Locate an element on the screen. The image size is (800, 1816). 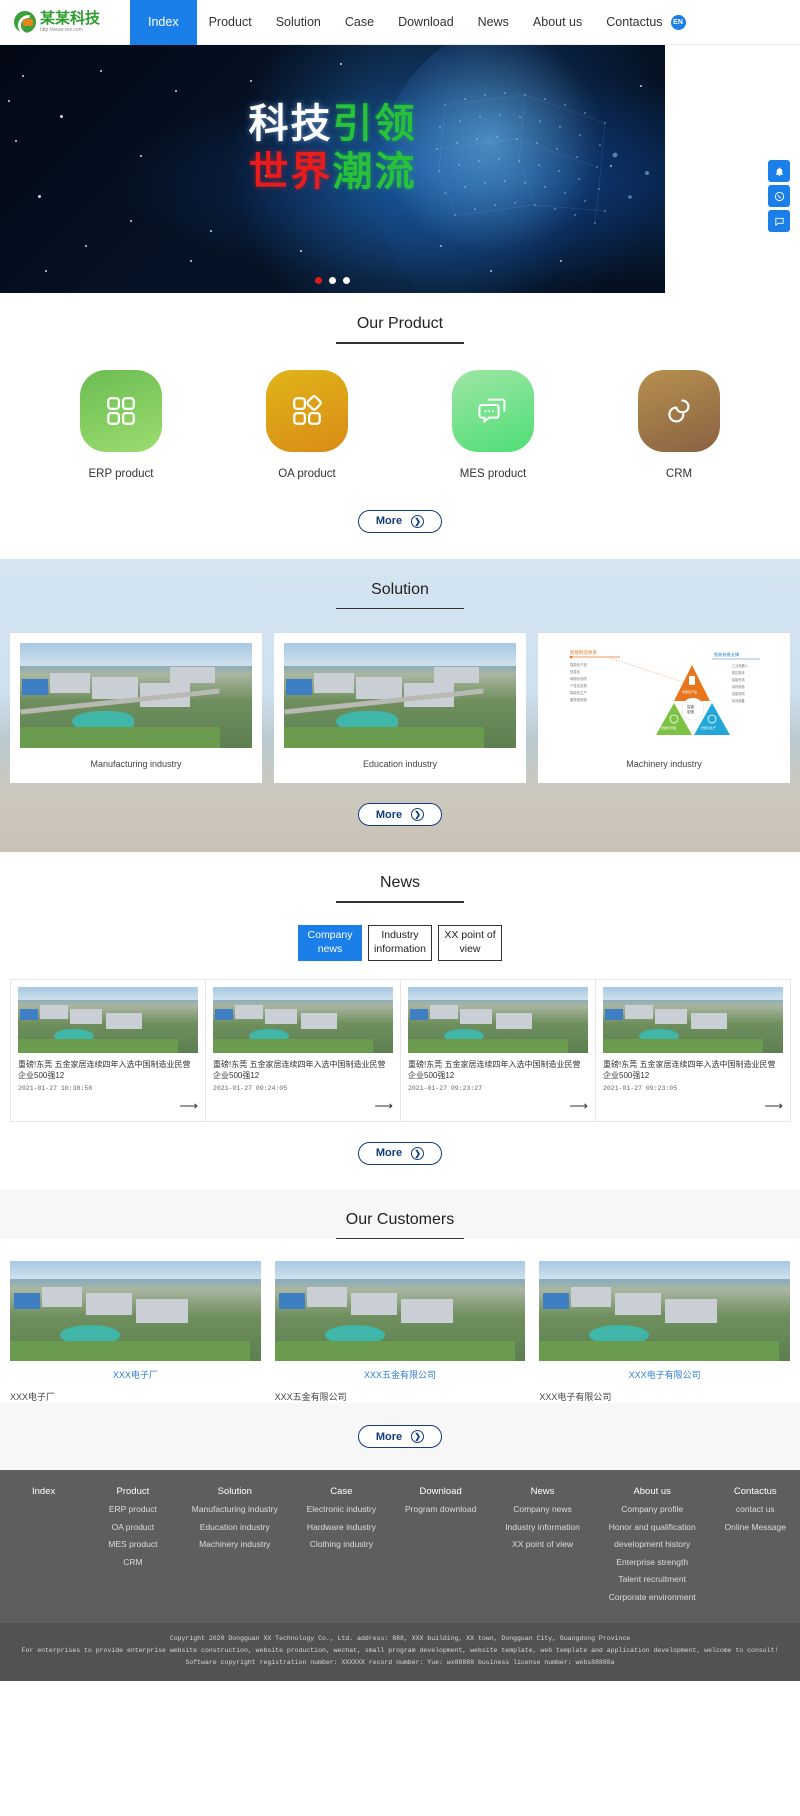
footer-head-product: Product is located at coordinates (133, 1491).